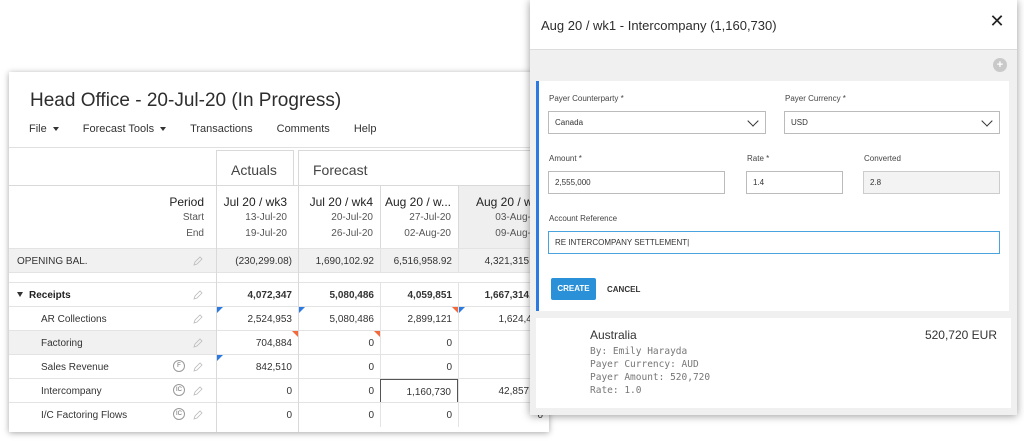  What do you see at coordinates (75, 367) in the screenshot?
I see `row-label: Sales Revenue` at bounding box center [75, 367].